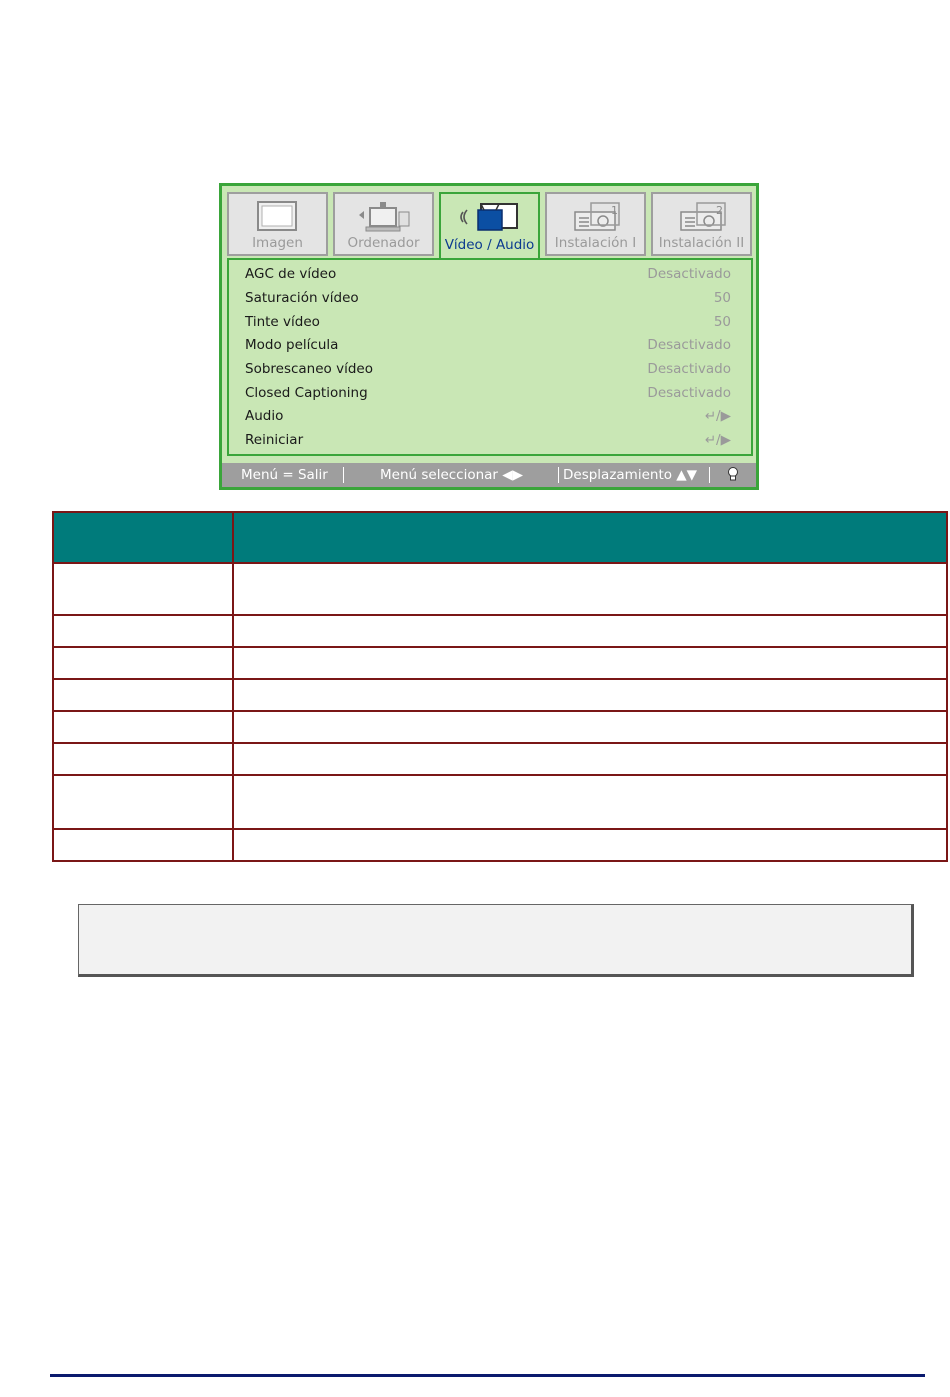 The image size is (950, 1397). What do you see at coordinates (595, 243) in the screenshot?
I see `tab-label: Instalación I` at bounding box center [595, 243].